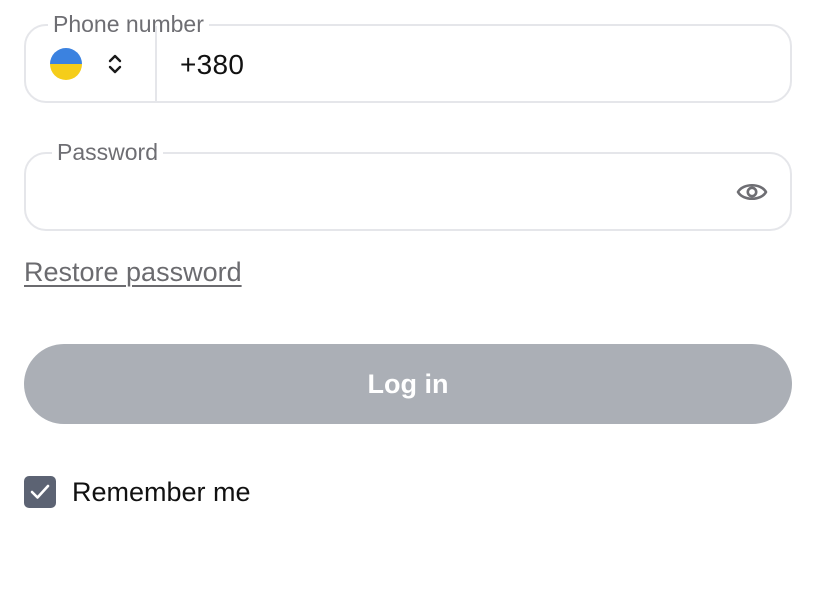 The image size is (816, 616). Describe the element at coordinates (212, 63) in the screenshot. I see `phone-number-input: +380` at that location.